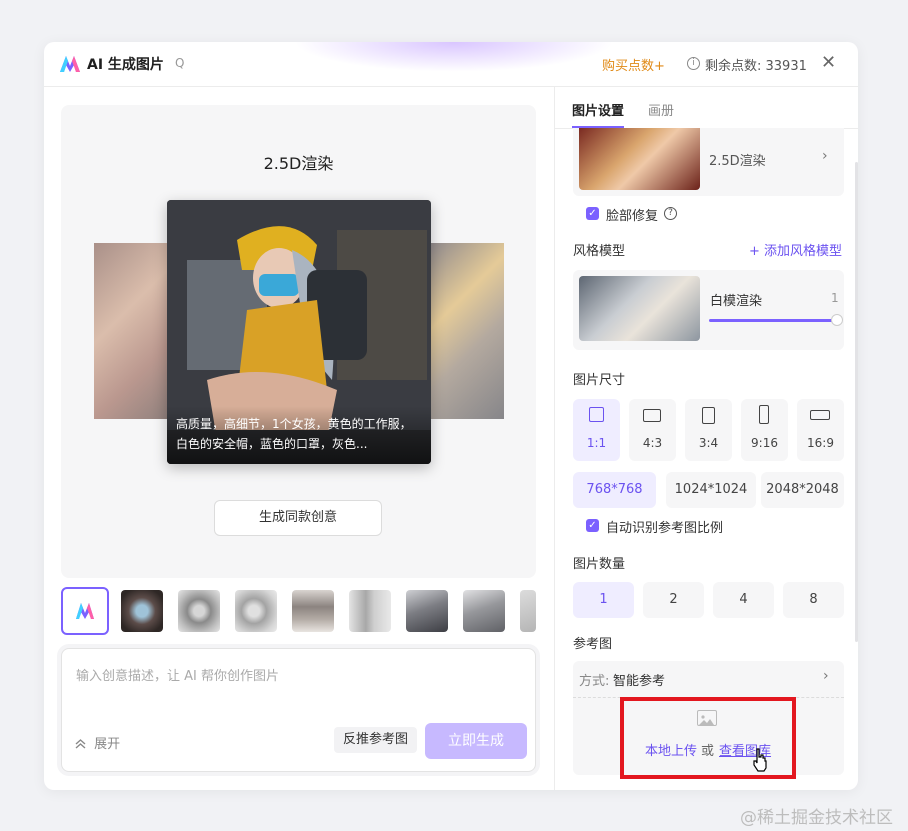 The image size is (908, 831). I want to click on auto-ratio-label: 自动识别参考图比例, so click(665, 528).